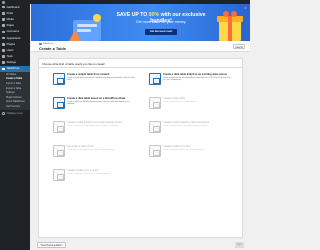 The width and height of the screenshot is (320, 250). What do you see at coordinates (3, 113) in the screenshot?
I see `collapse-icon` at bounding box center [3, 113].